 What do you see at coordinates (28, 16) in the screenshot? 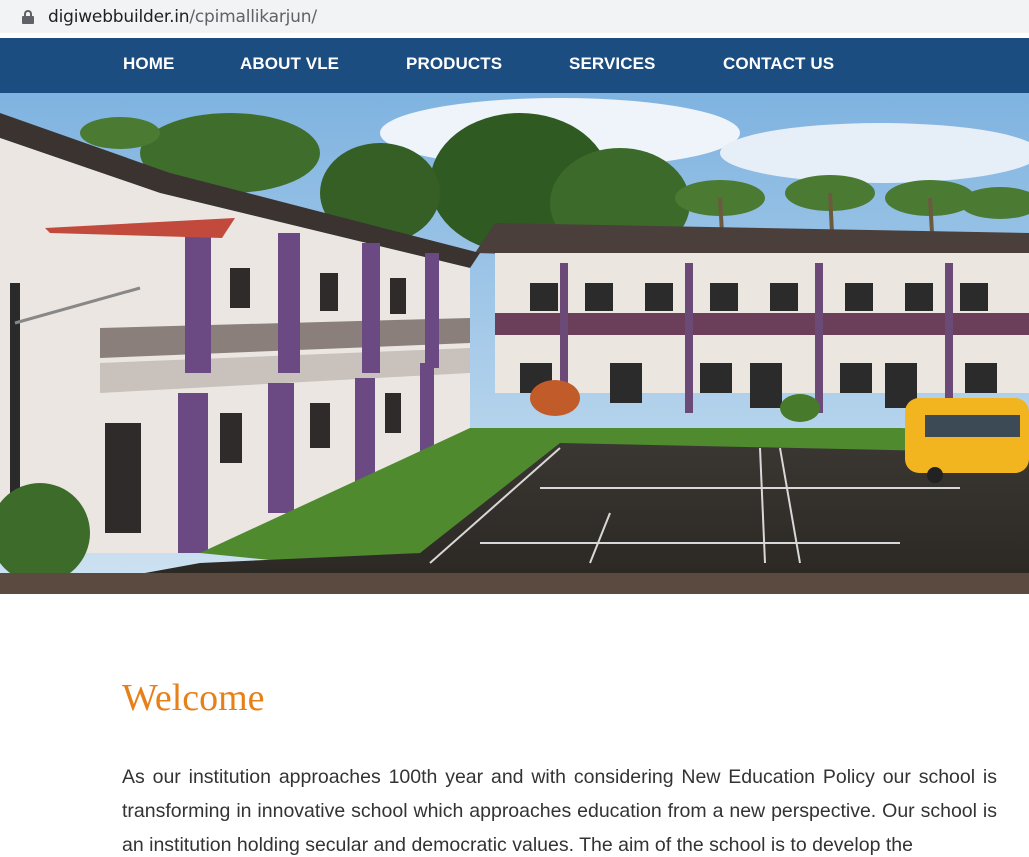
I see `lock-icon` at bounding box center [28, 16].